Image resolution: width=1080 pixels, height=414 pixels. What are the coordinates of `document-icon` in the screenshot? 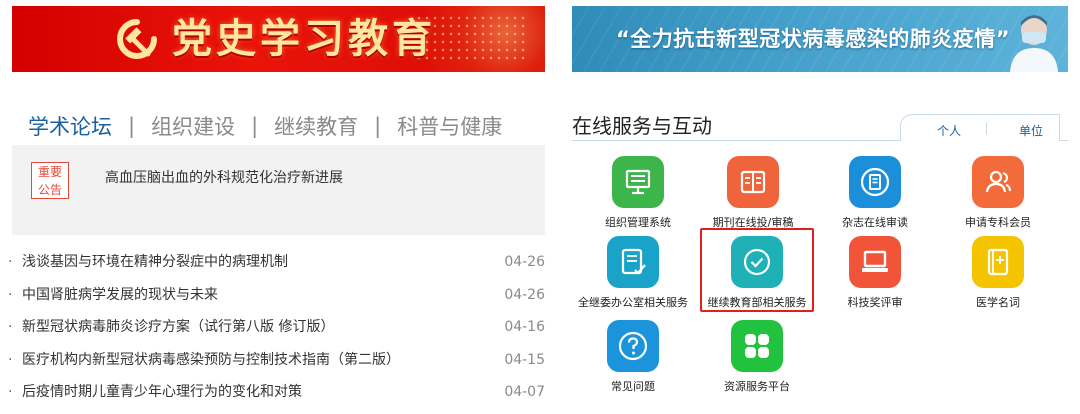 It's located at (875, 182).